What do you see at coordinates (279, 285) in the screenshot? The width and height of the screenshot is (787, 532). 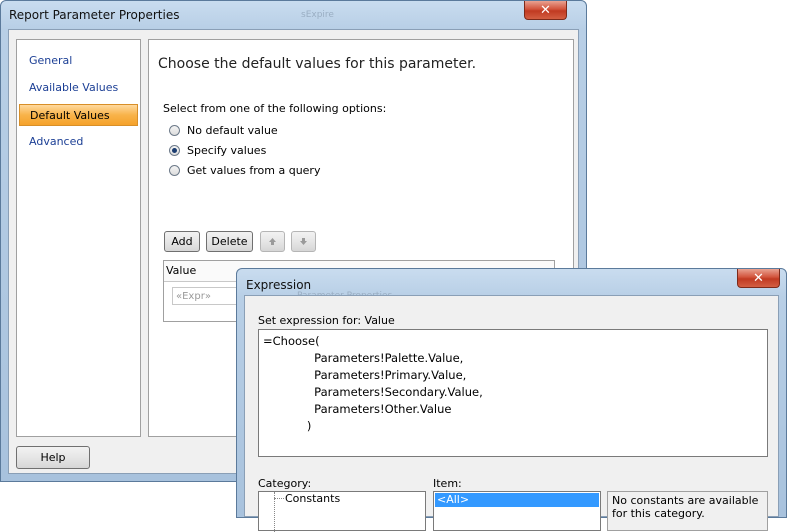 I see `window-title: Expression` at bounding box center [279, 285].